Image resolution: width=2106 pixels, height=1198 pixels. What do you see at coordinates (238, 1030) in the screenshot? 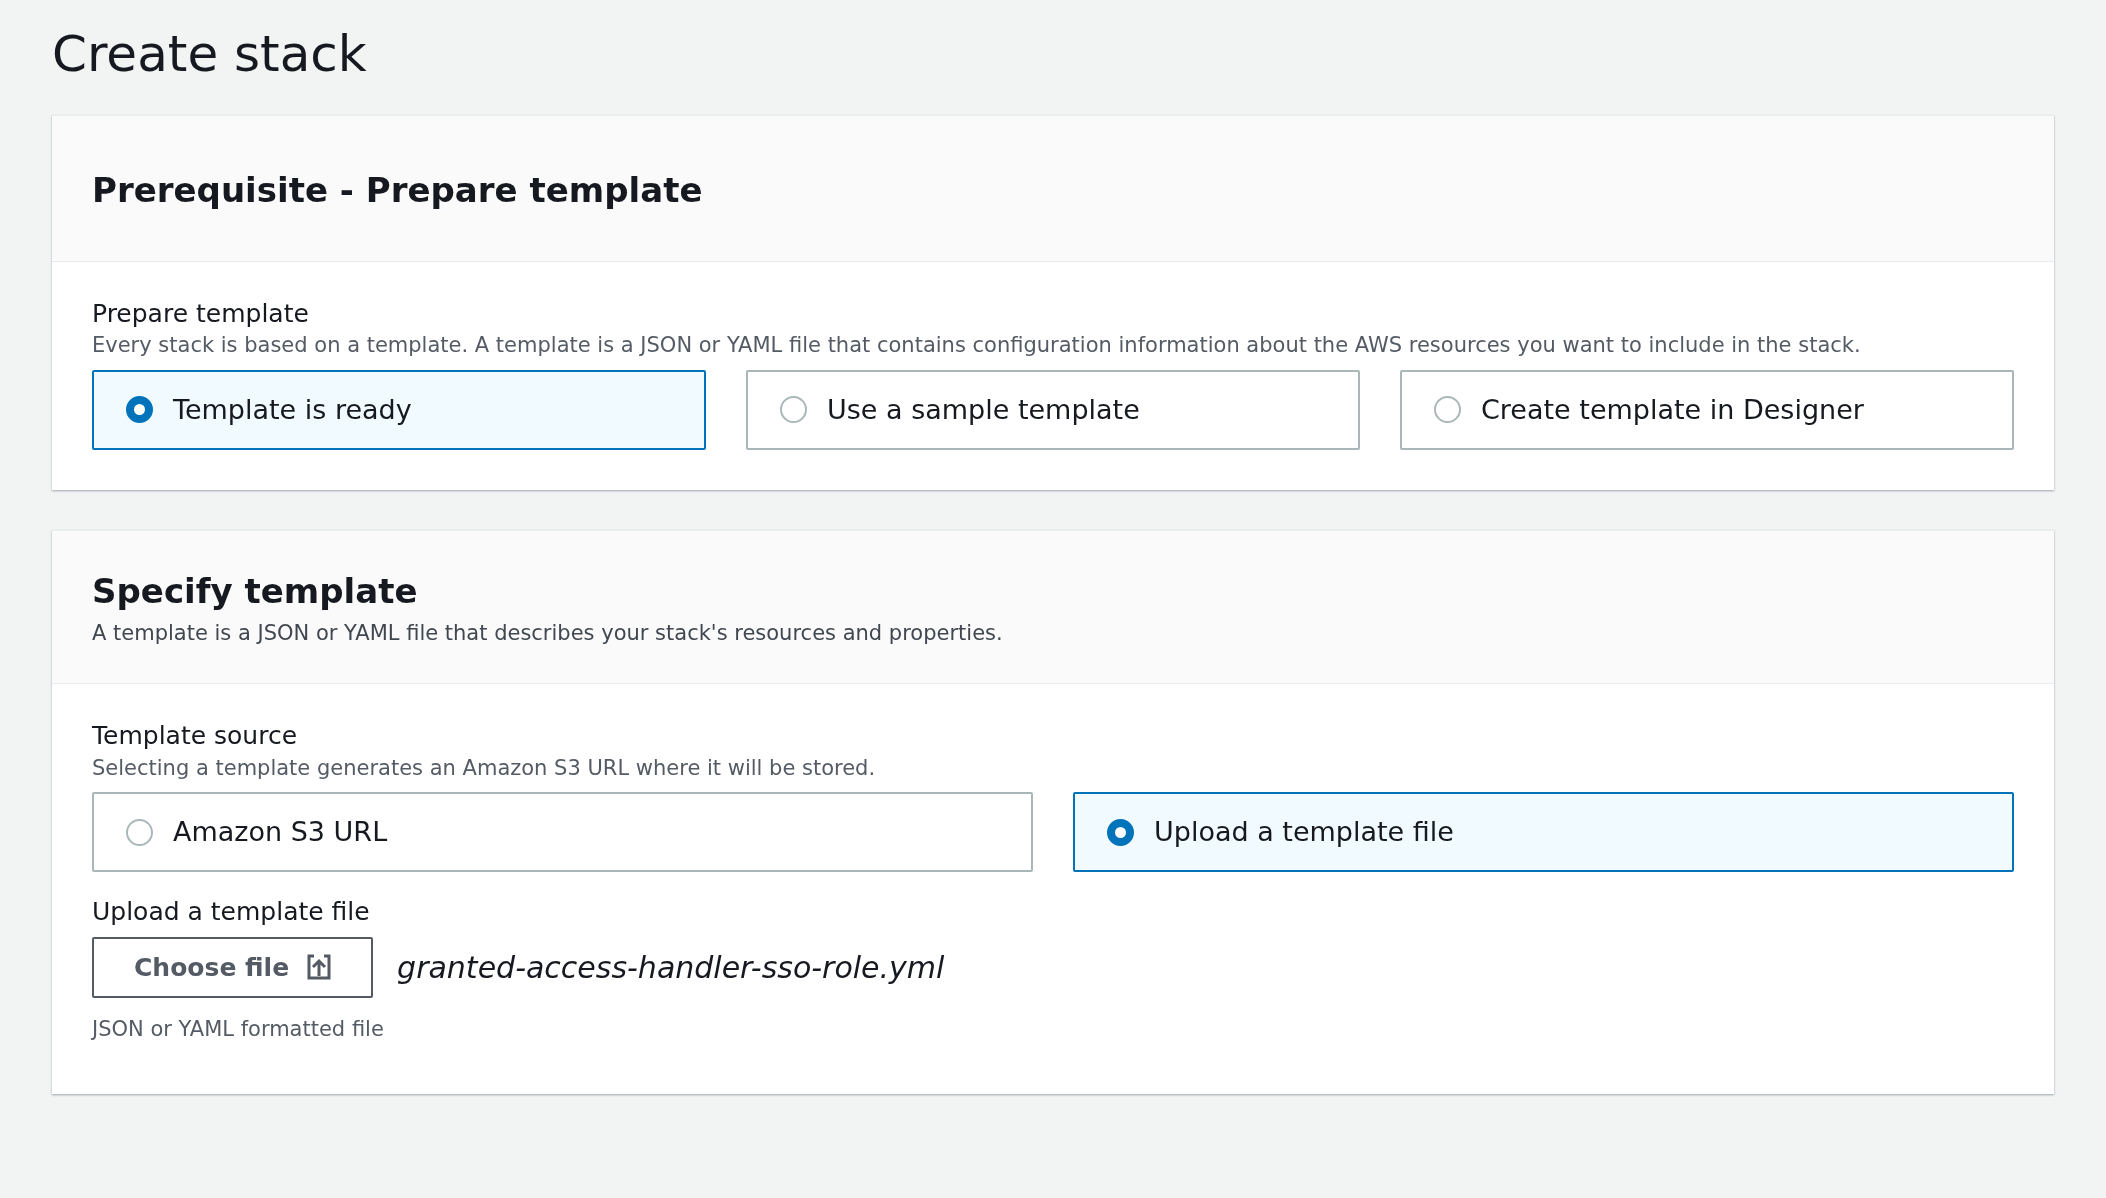
I see `field-hint: JSON or YAML formatted file` at bounding box center [238, 1030].